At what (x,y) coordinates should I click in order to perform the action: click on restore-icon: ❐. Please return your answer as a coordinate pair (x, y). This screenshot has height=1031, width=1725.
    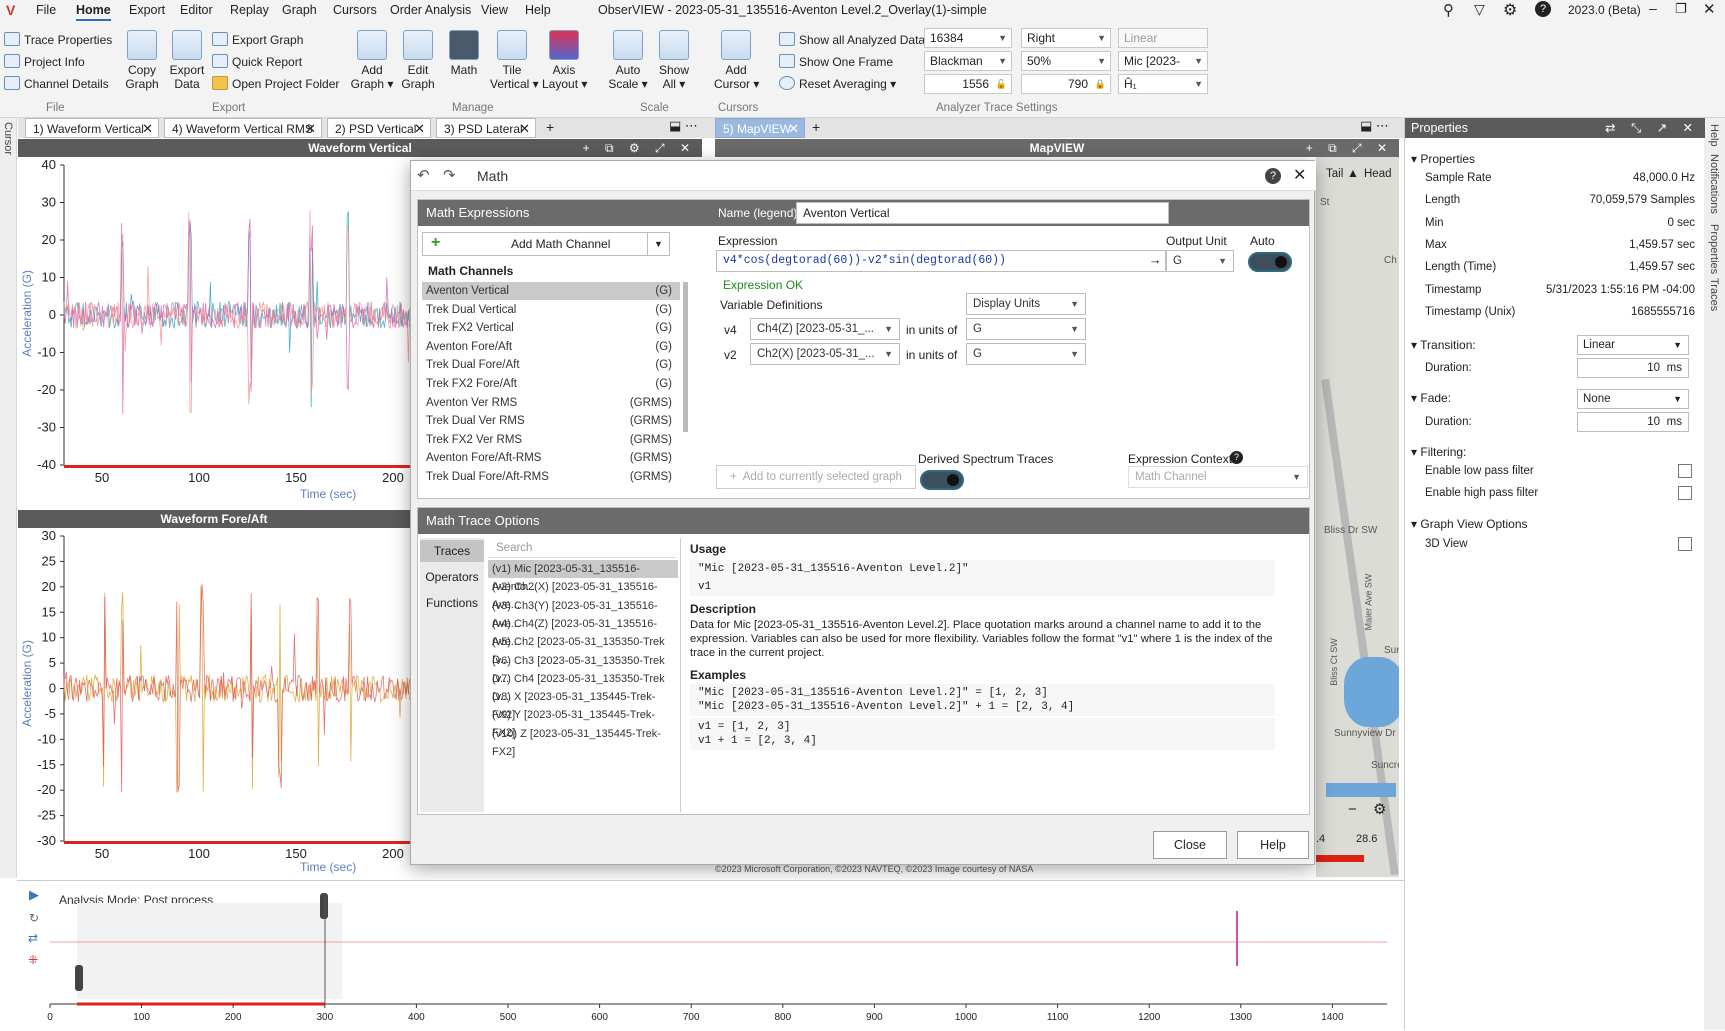
    Looking at the image, I should click on (1681, 9).